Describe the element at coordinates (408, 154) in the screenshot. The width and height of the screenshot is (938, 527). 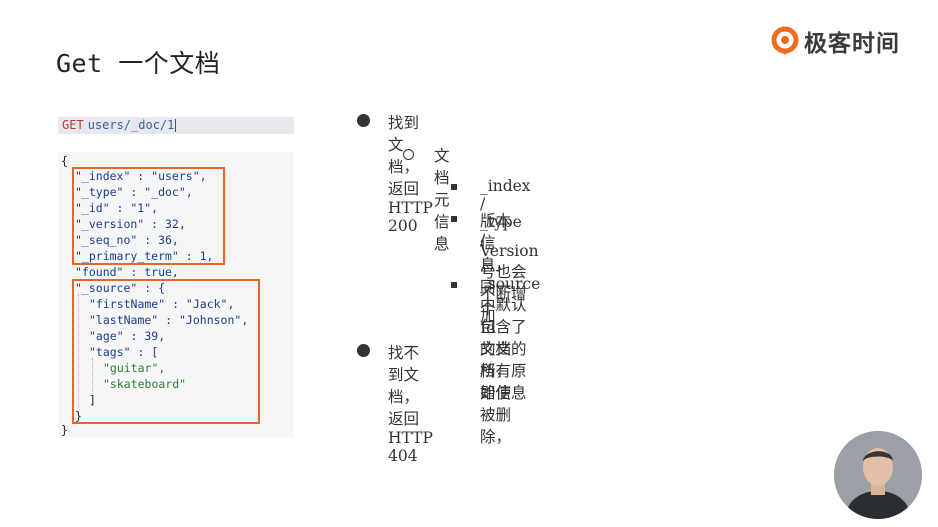
I see `bullet-circle-icon` at that location.